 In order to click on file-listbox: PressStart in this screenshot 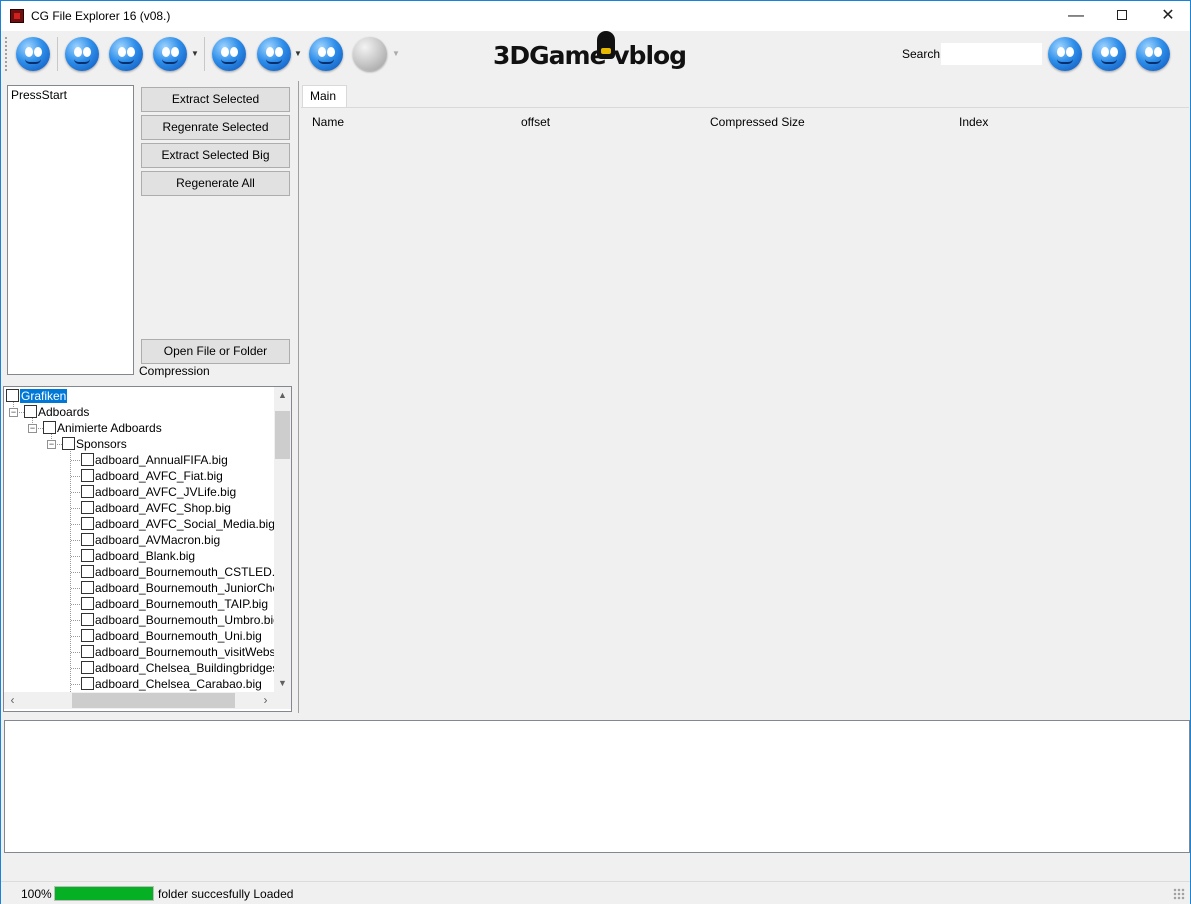, I will do `click(70, 230)`.